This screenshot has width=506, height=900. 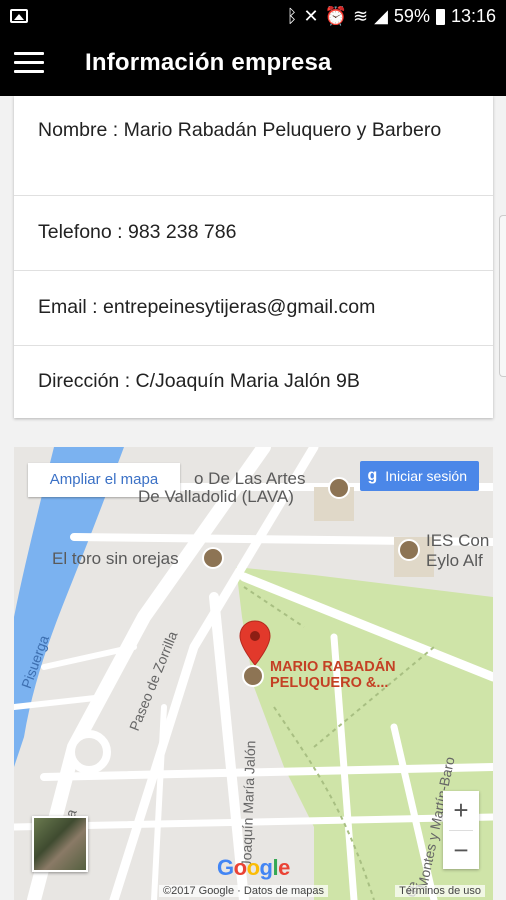 I want to click on wifi-icon: ≋, so click(x=360, y=16).